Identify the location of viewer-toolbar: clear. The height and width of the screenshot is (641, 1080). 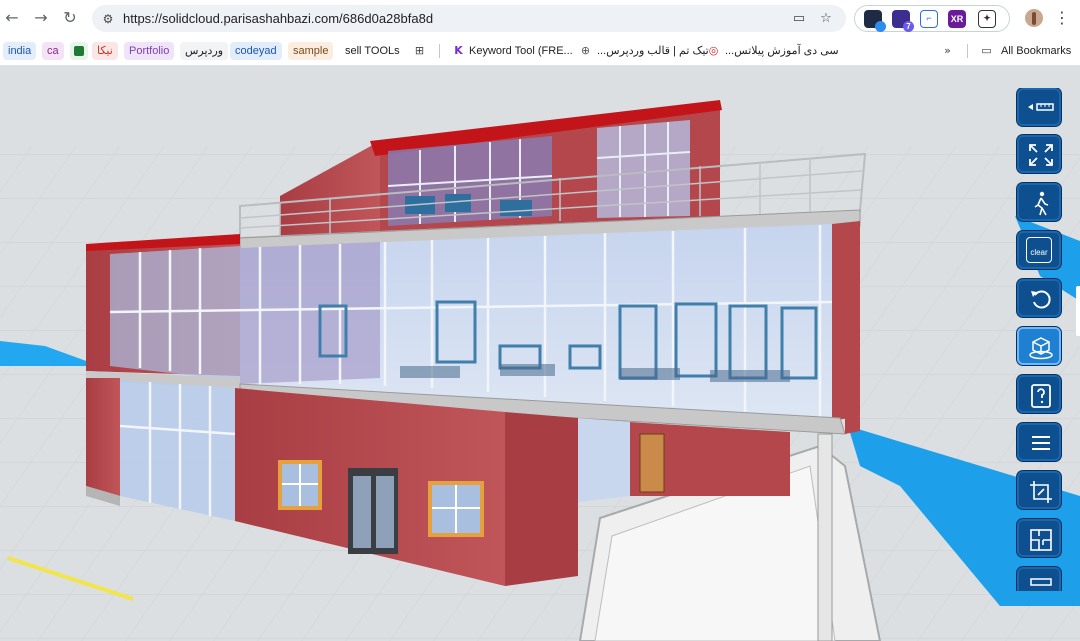
(1039, 339).